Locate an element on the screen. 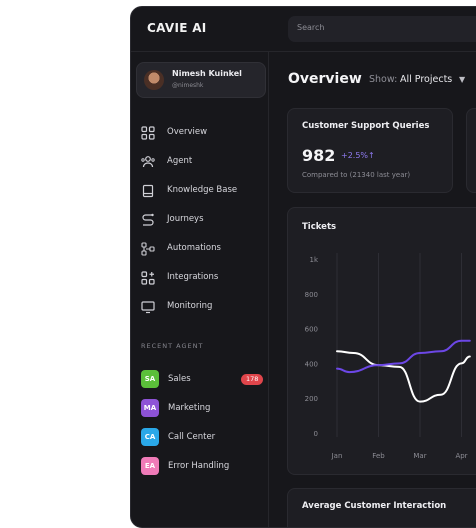 Image resolution: width=476 pixels, height=528 pixels. recent-agent-error-handling: EA Error Handling is located at coordinates (203, 467).